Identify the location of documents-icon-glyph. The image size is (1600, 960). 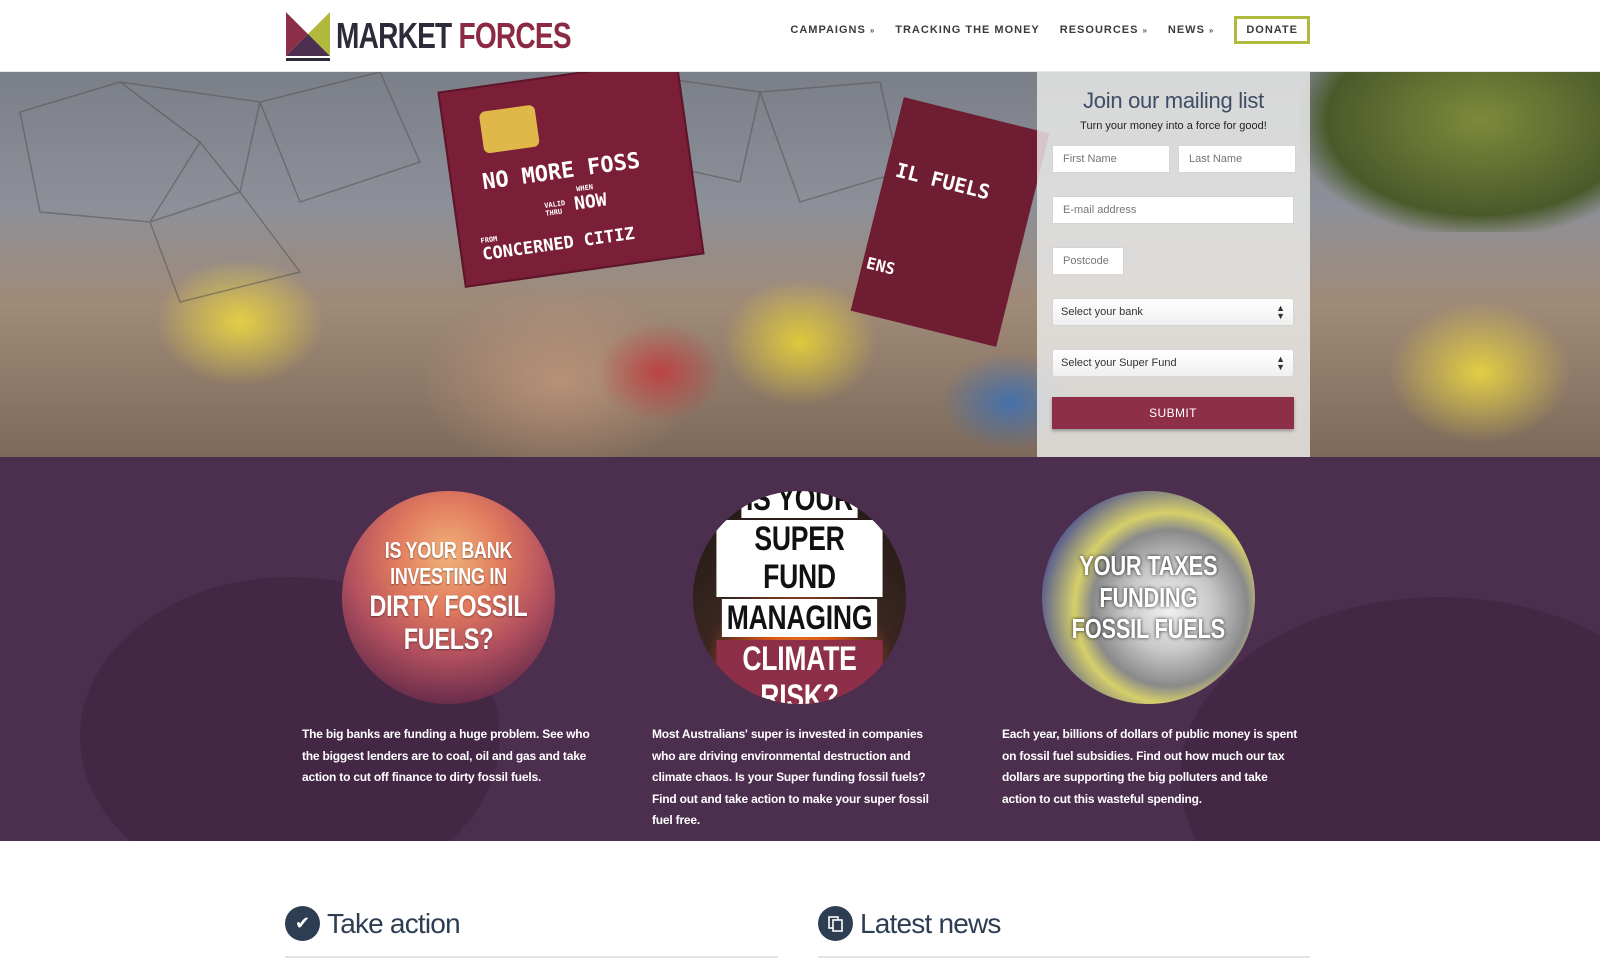
(835, 923).